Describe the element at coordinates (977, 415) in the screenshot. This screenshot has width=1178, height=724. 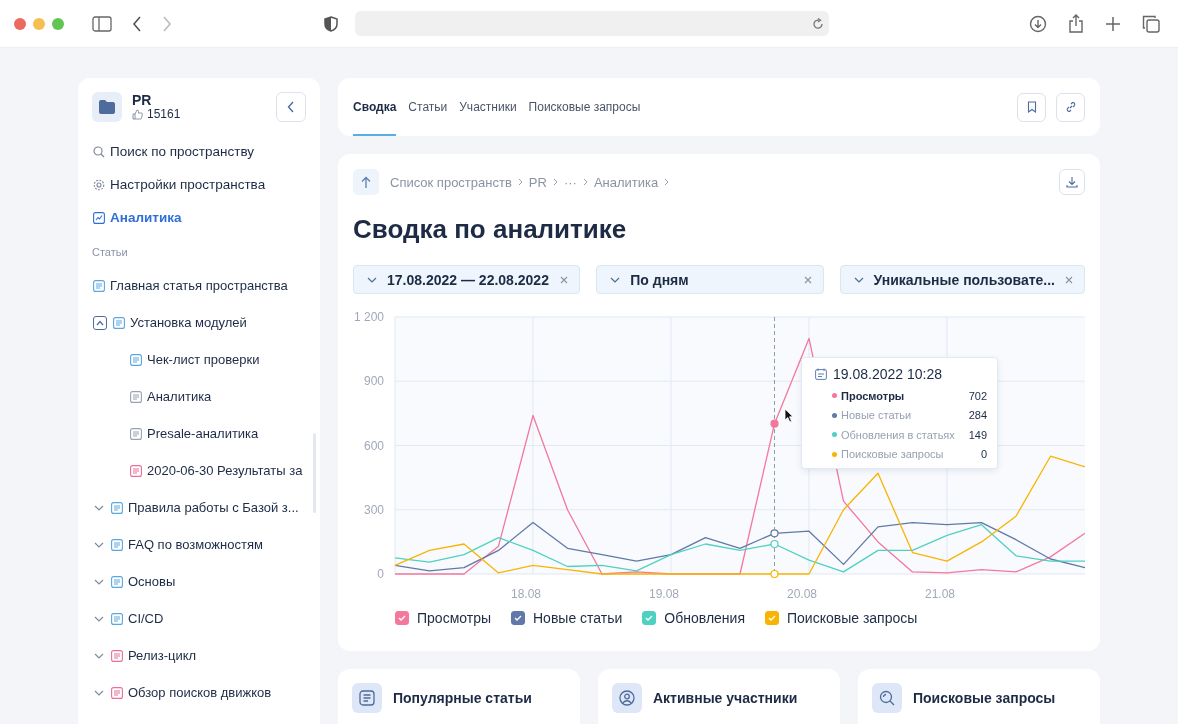
I see `tooltip-value: 284` at that location.